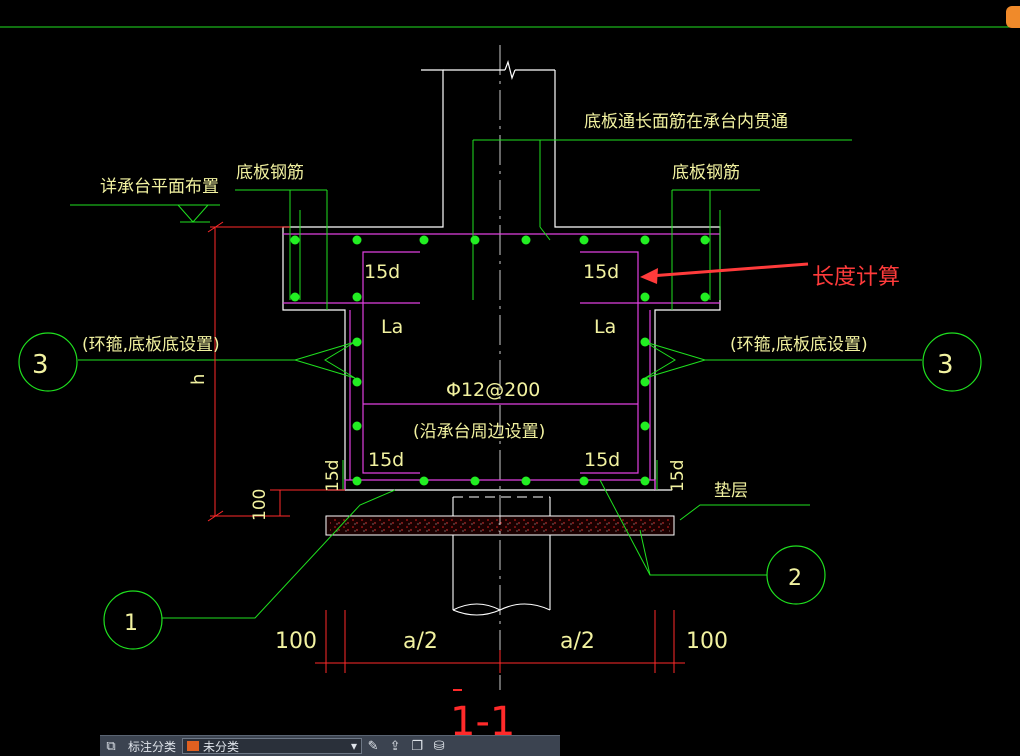 This screenshot has height=756, width=1020. Describe the element at coordinates (151, 345) in the screenshot. I see `label-hoop-left: (环箍,底板底设置)` at that location.